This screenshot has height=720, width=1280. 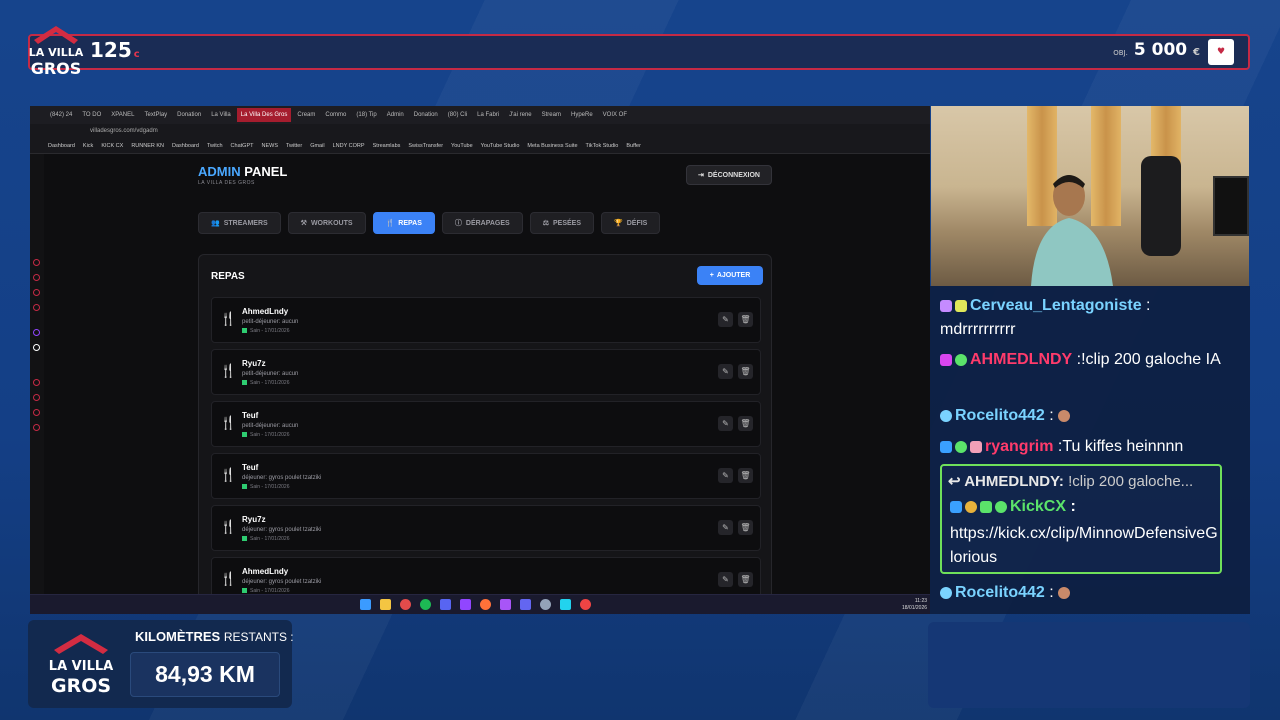 What do you see at coordinates (631, 223) in the screenshot?
I see `tab-défis: 🏆 DÉFIS` at bounding box center [631, 223].